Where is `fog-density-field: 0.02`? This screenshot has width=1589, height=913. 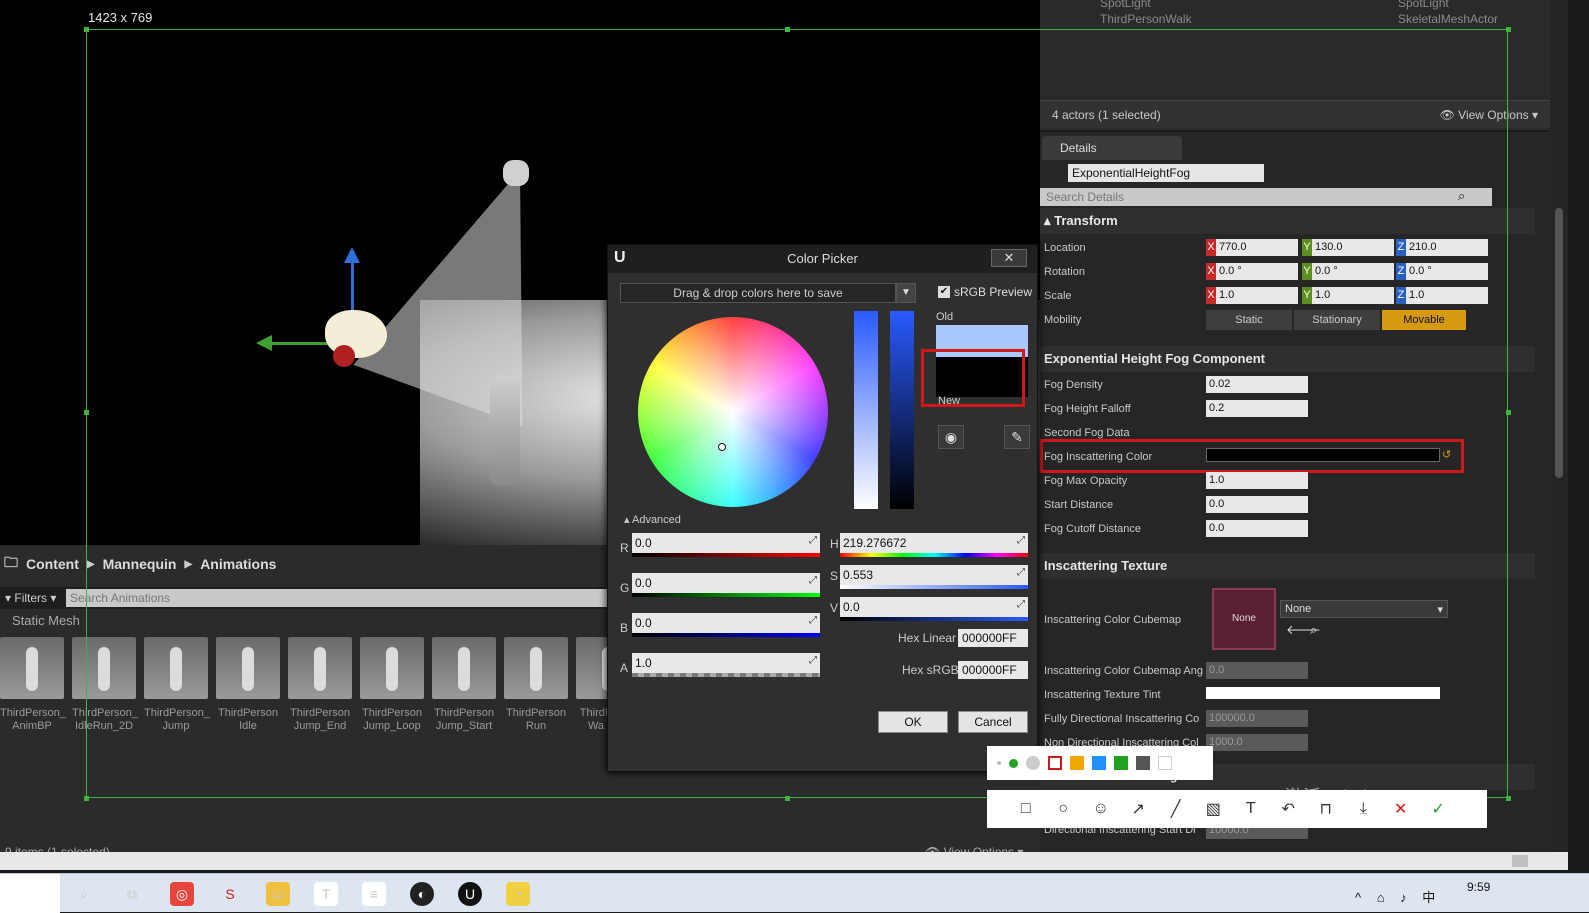 fog-density-field: 0.02 is located at coordinates (1257, 384).